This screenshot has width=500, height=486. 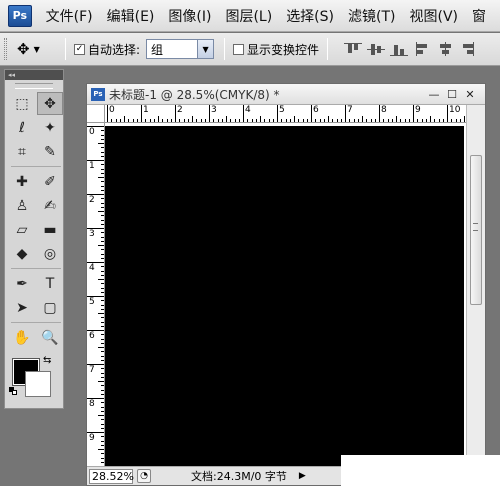 I want to click on zoom-tool-icon: 🔍, so click(x=50, y=337).